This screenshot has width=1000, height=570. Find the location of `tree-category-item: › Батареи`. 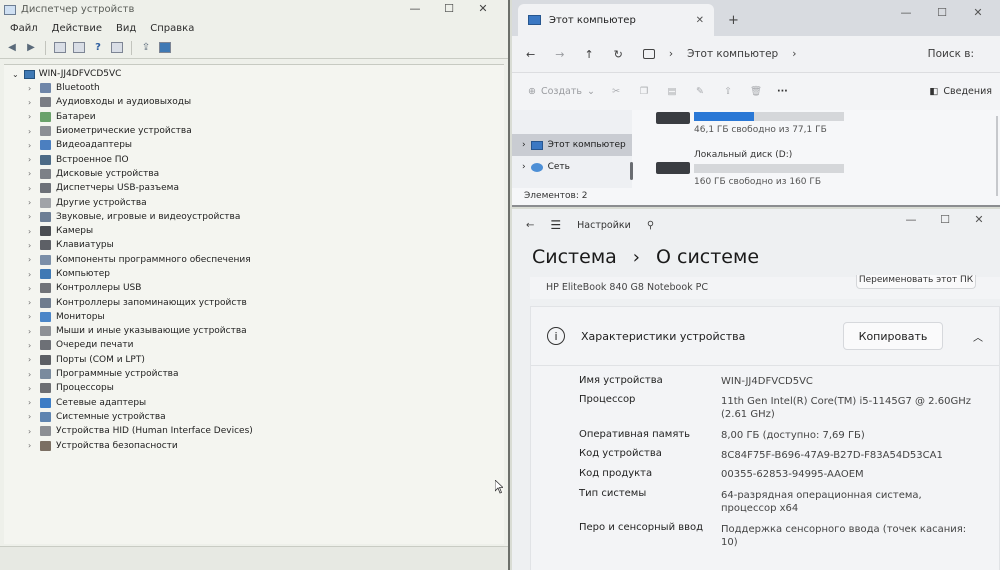

tree-category-item: › Батареи is located at coordinates (254, 117).